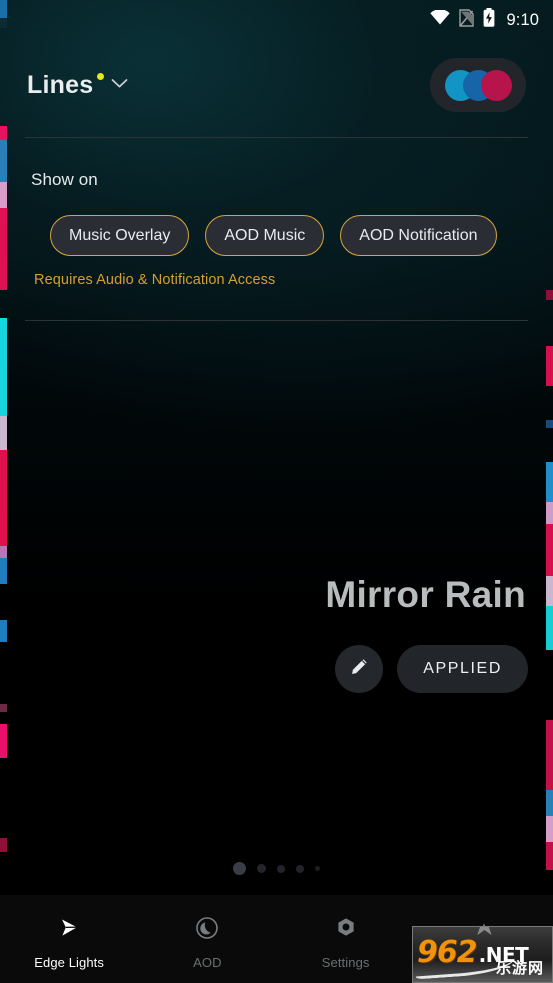 Image resolution: width=553 pixels, height=983 pixels. I want to click on show-on-label: Show on, so click(64, 179).